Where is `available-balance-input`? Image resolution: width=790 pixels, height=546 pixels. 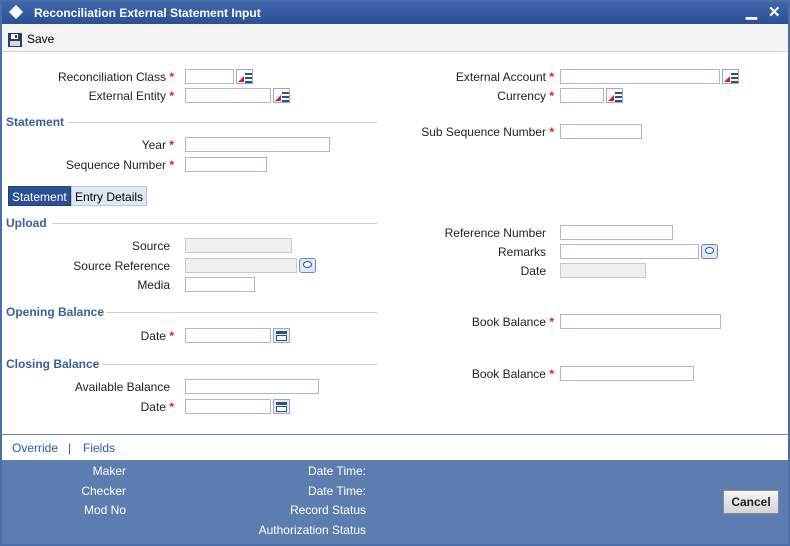
available-balance-input is located at coordinates (252, 386).